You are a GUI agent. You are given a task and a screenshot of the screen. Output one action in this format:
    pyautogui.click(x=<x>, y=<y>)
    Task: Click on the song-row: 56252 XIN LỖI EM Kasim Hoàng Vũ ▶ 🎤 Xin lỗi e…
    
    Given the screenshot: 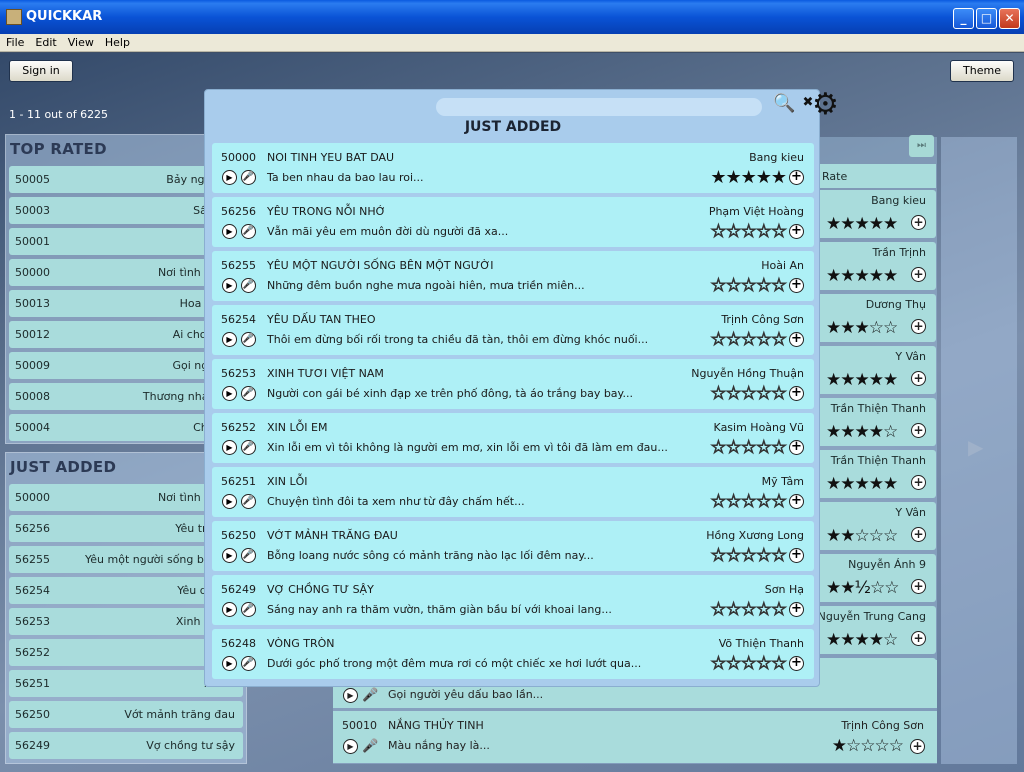 What is the action you would take?
    pyautogui.click(x=513, y=438)
    